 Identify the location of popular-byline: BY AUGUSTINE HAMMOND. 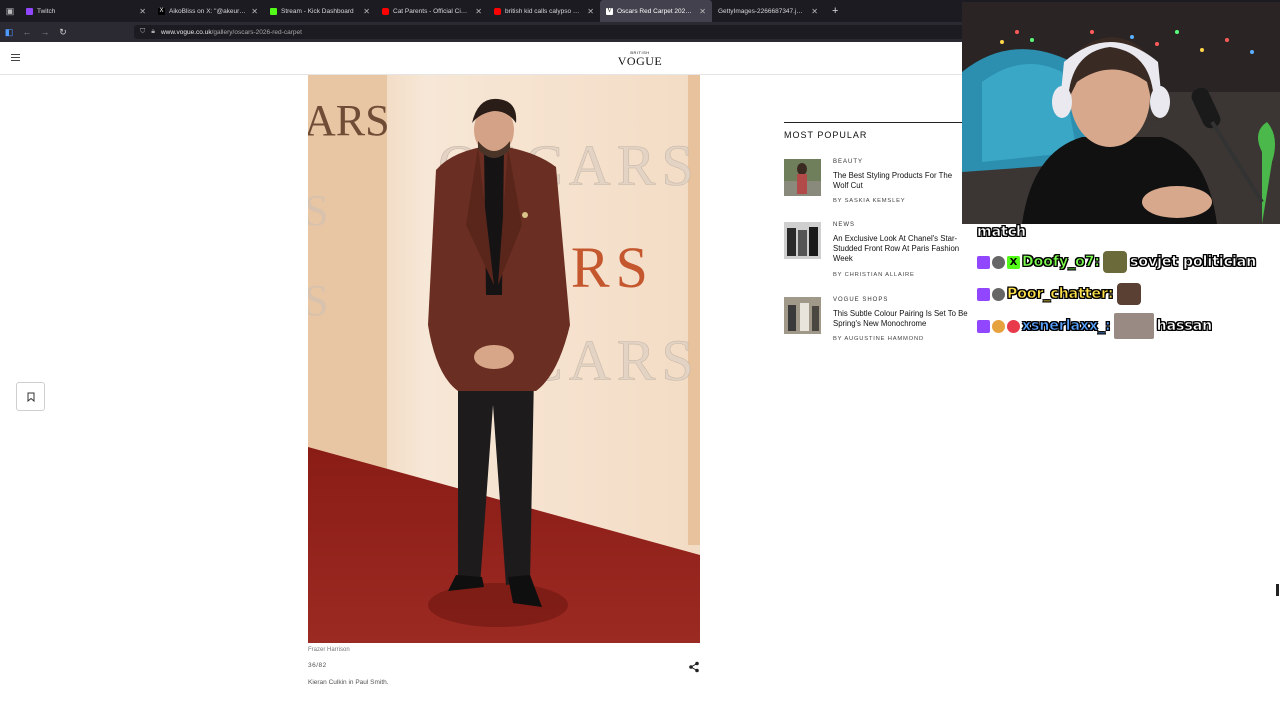
(878, 339).